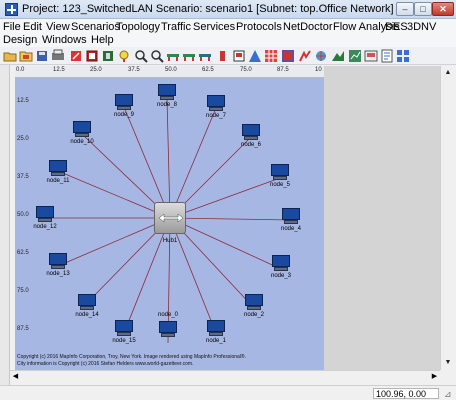 This screenshot has height=400, width=456. I want to click on network-node: node_2, so click(254, 310).